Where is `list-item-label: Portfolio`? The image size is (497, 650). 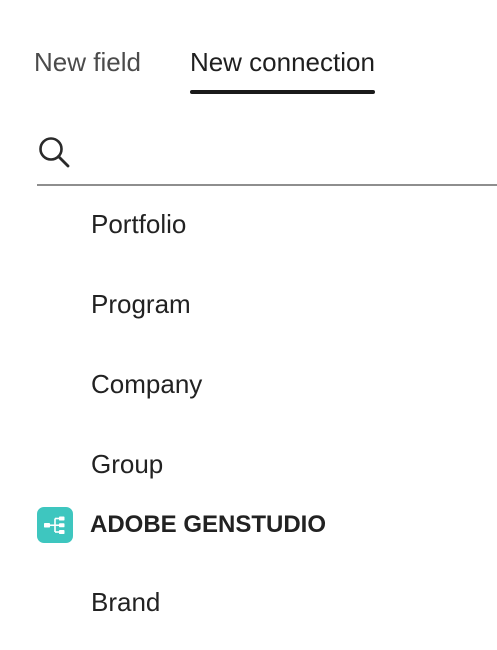 list-item-label: Portfolio is located at coordinates (139, 224).